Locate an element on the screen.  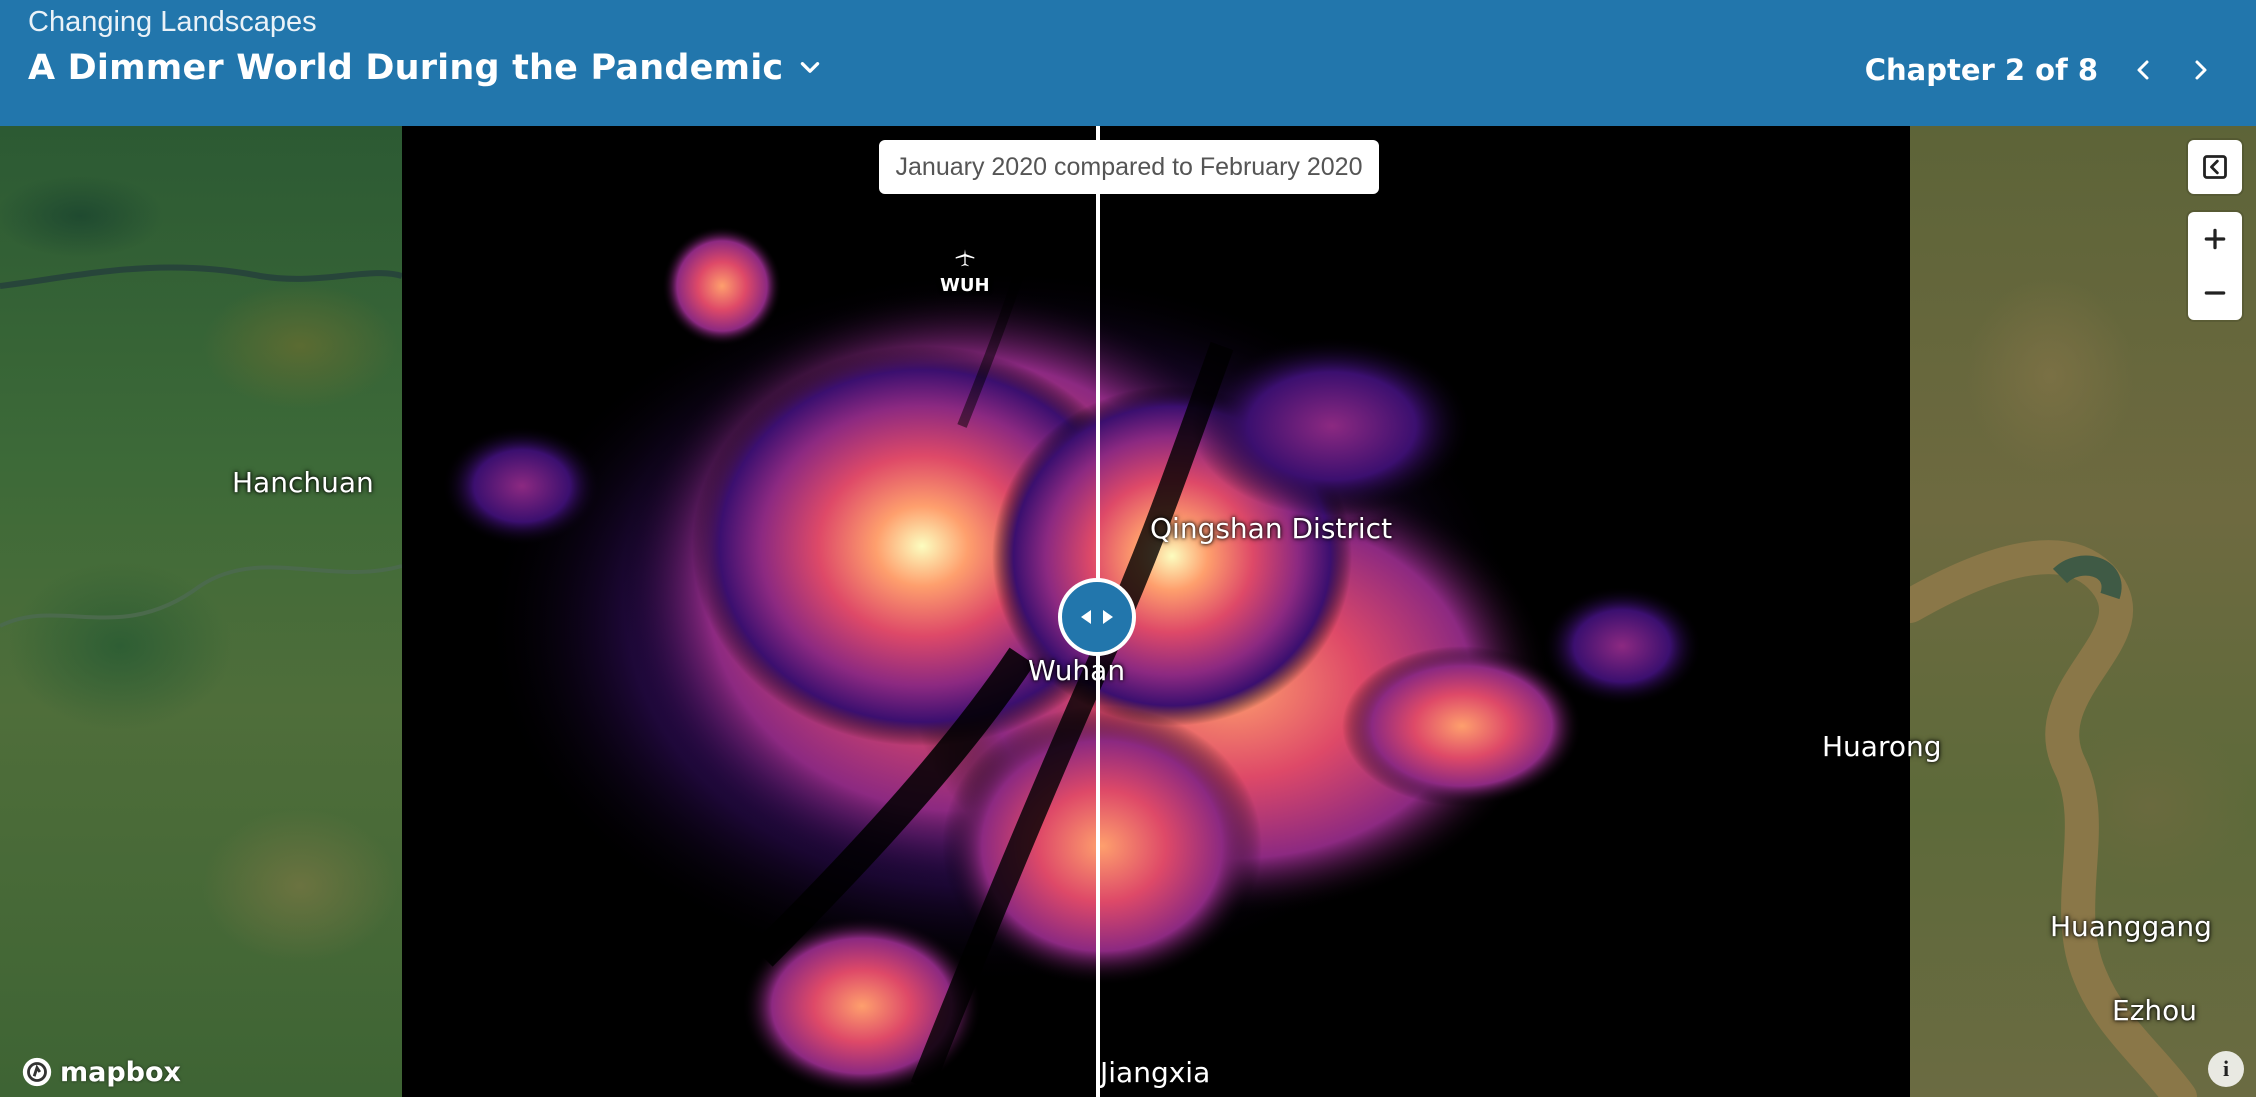
info-icon: i is located at coordinates (2226, 1068).